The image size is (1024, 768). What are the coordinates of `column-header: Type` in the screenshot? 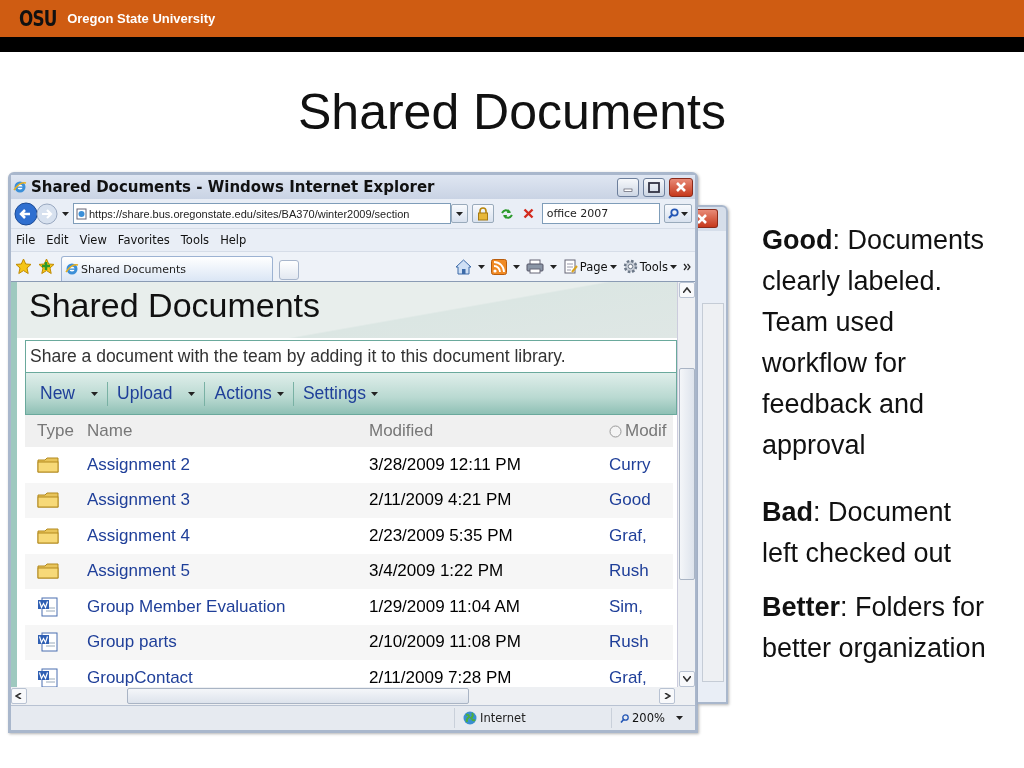 It's located at (56, 431).